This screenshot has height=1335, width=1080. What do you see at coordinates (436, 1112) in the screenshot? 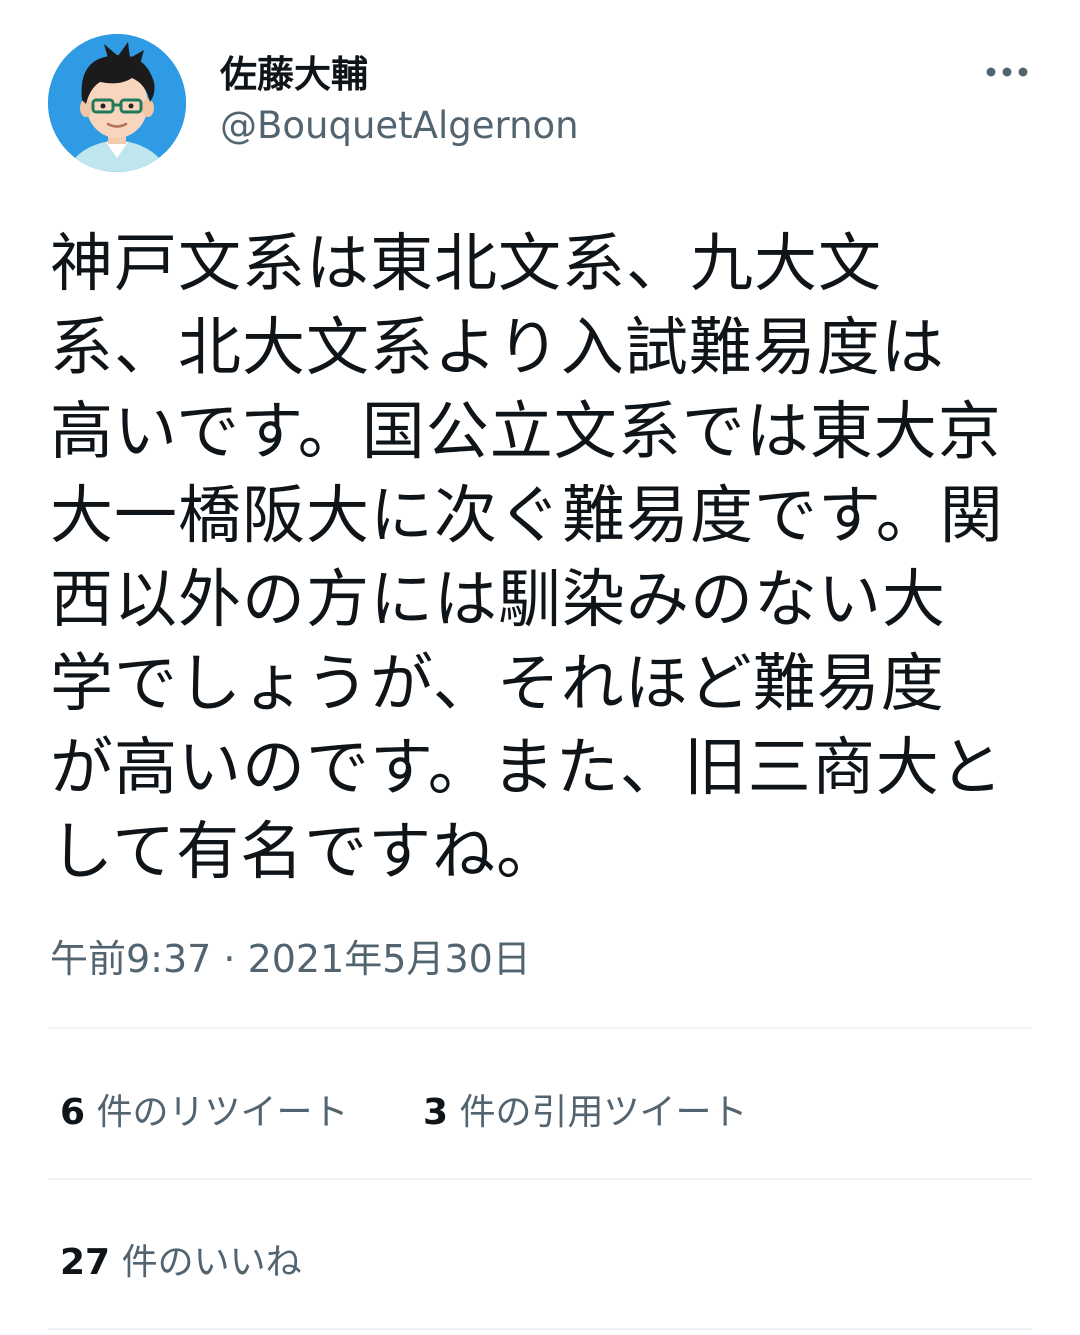
I see `quote-count: 3` at bounding box center [436, 1112].